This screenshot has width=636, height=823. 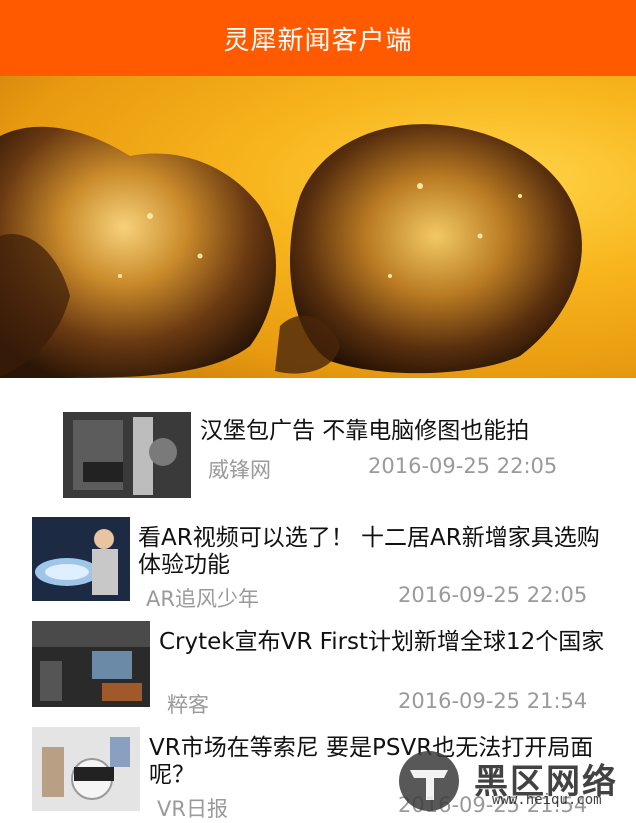 I want to click on app-header: 灵犀新闻客户端, so click(x=318, y=38).